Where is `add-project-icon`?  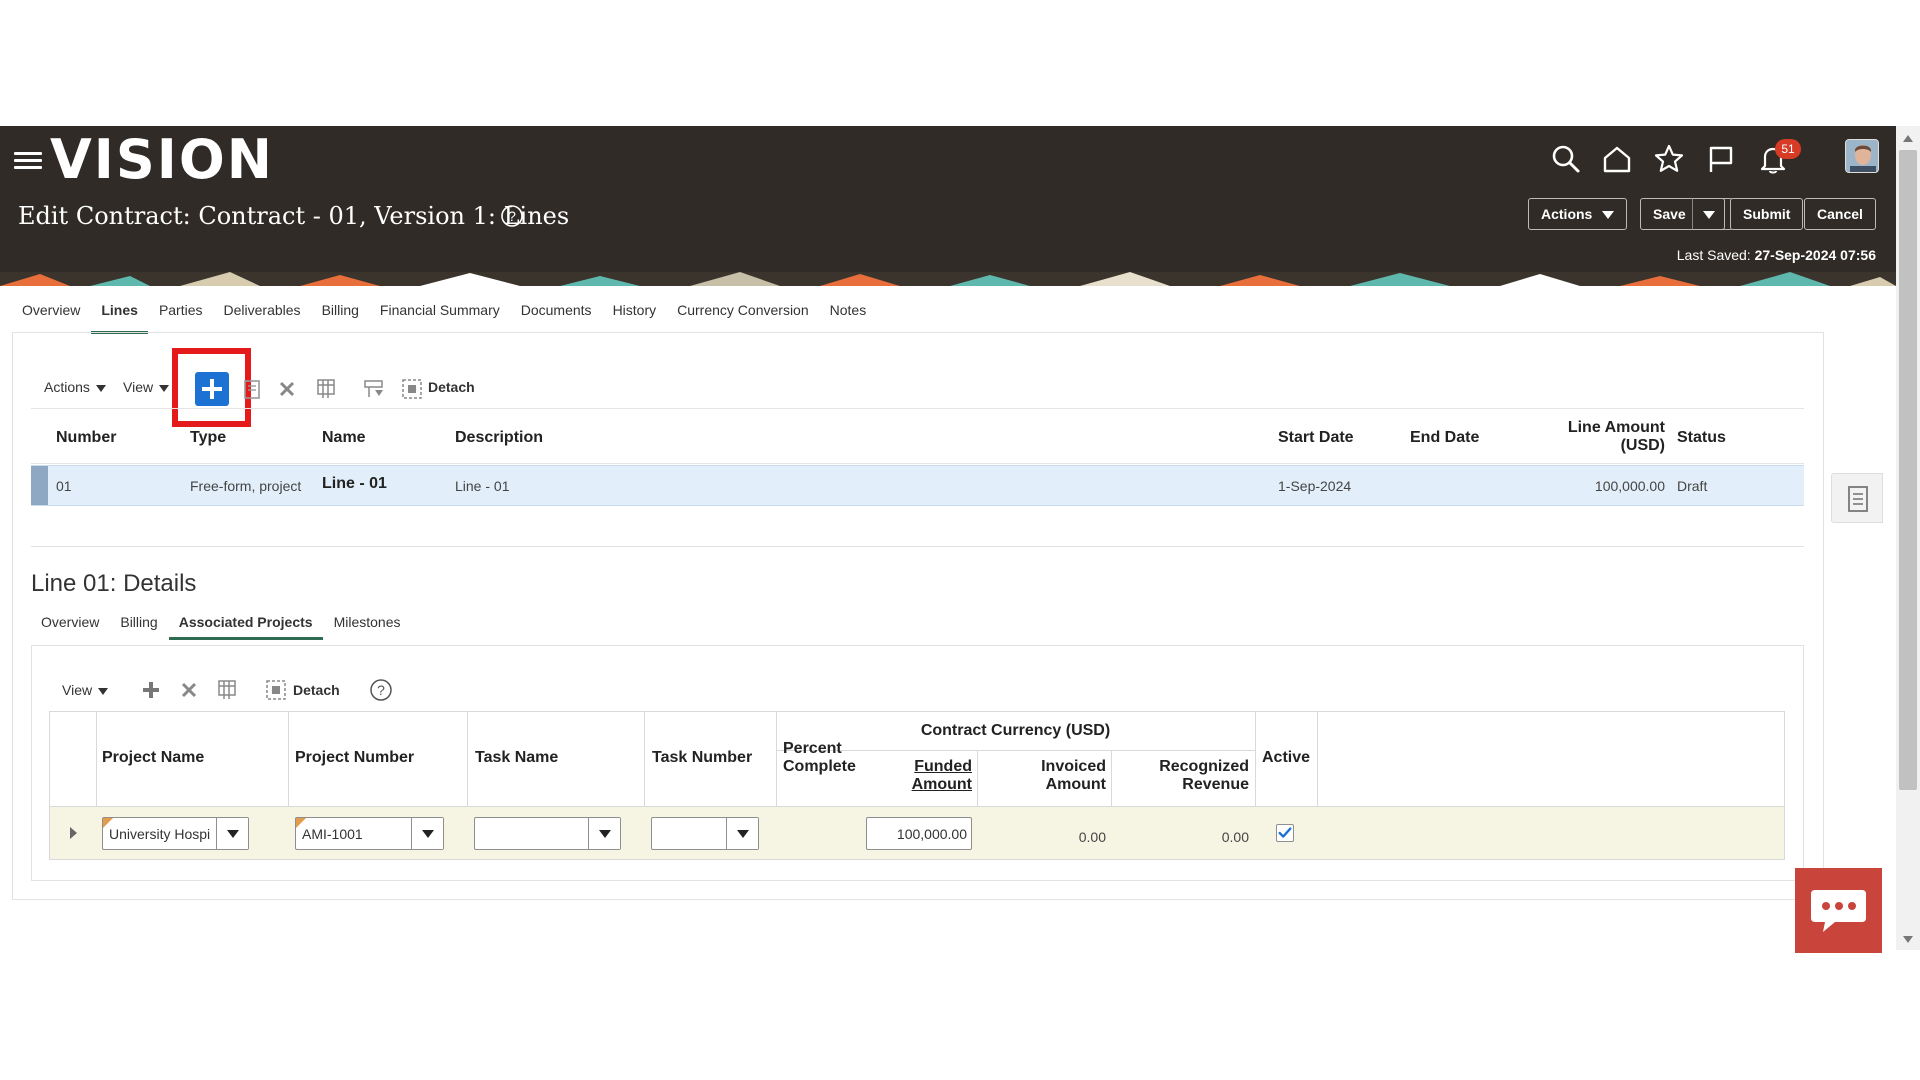
add-project-icon is located at coordinates (151, 690).